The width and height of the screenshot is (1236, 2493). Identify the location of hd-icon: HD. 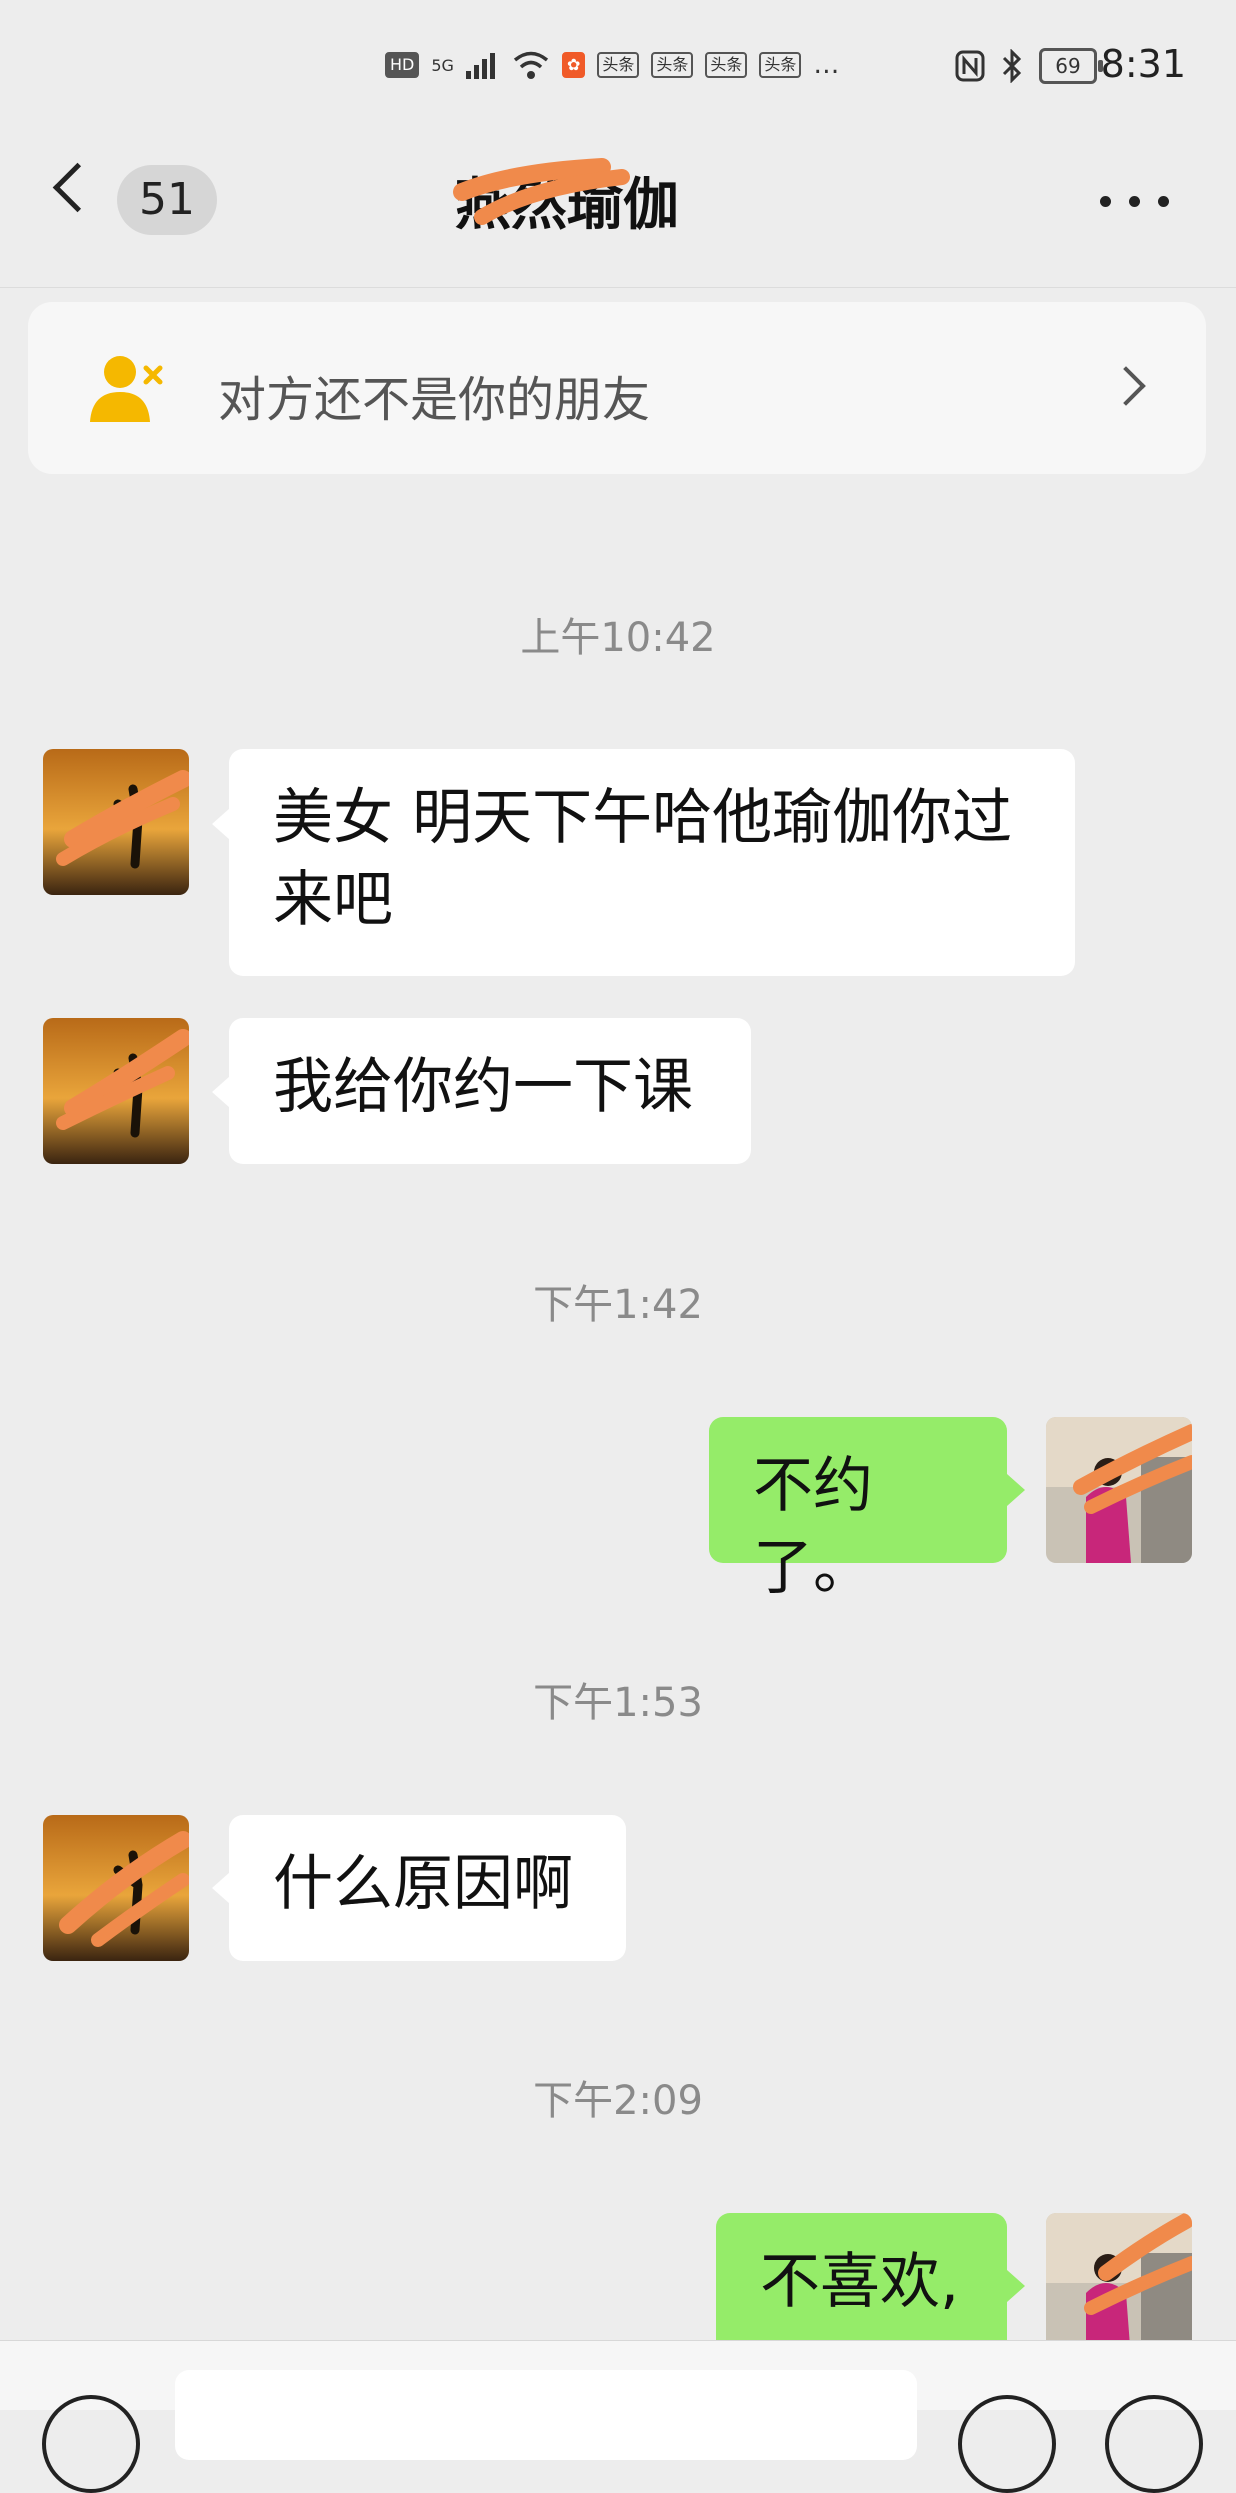
(402, 65).